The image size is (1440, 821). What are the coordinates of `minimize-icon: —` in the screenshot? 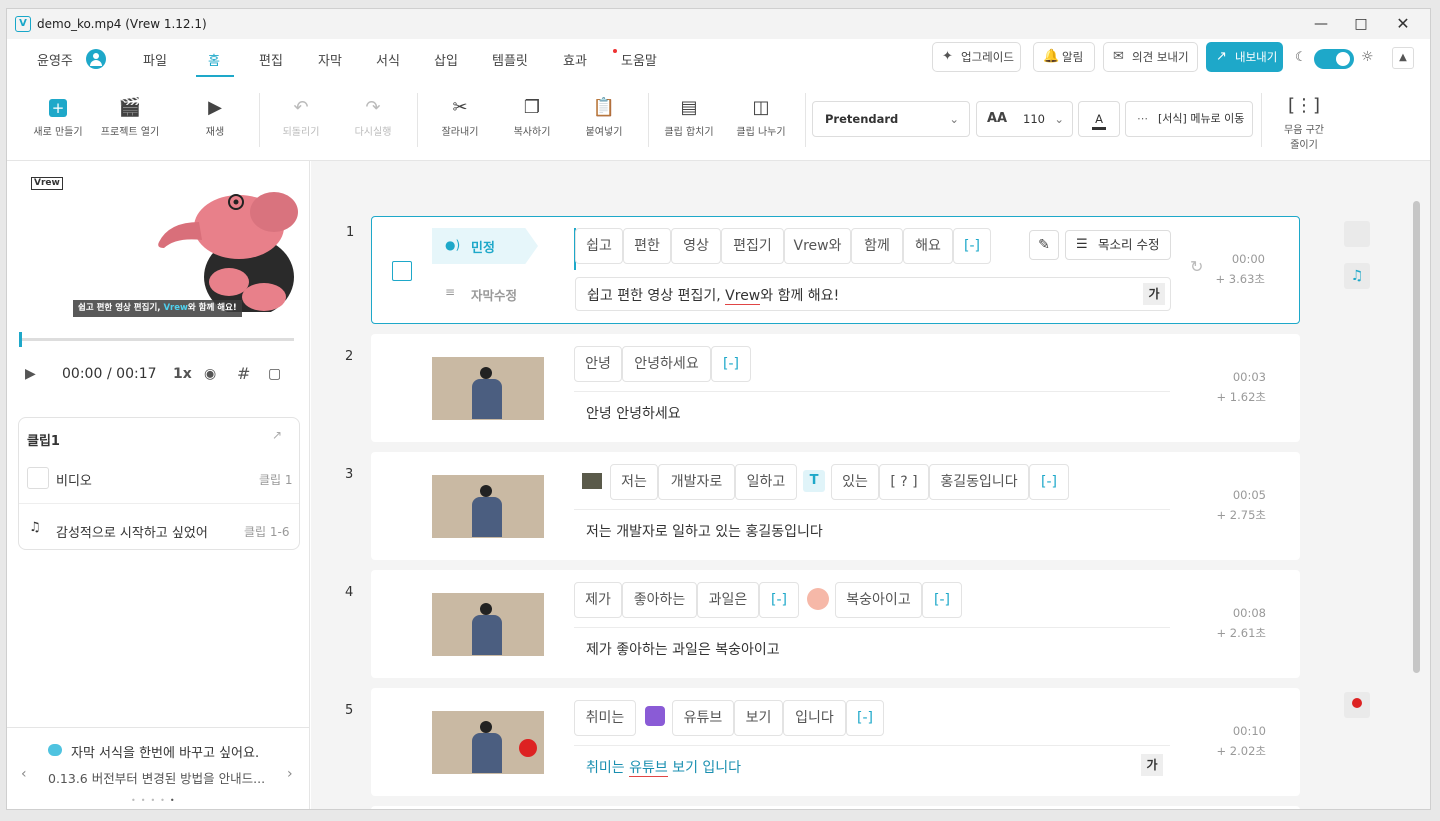 It's located at (1321, 24).